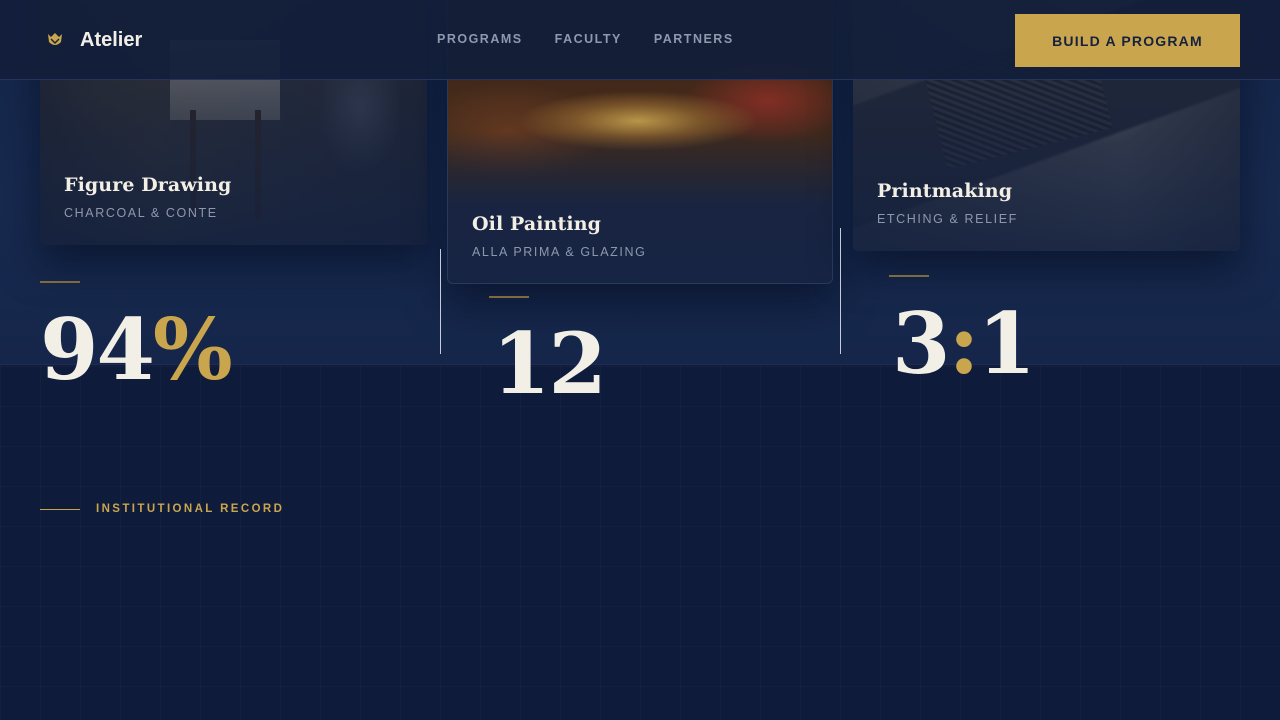 This screenshot has width=1280, height=720. What do you see at coordinates (921, 343) in the screenshot?
I see `stat-number: 3` at bounding box center [921, 343].